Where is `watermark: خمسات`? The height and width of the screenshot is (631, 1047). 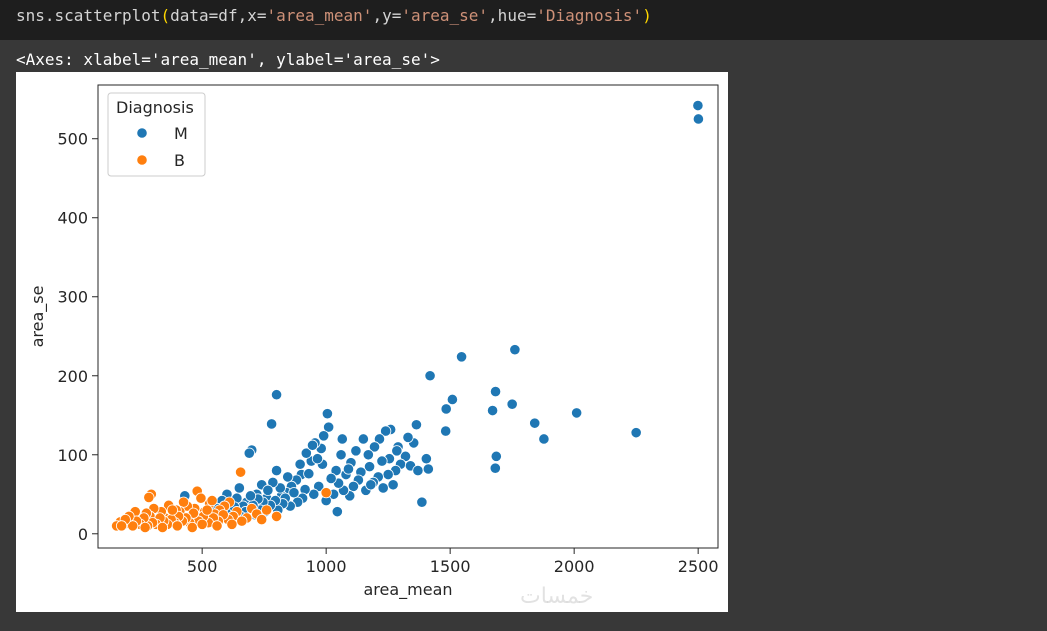
watermark: خمسات is located at coordinates (557, 596).